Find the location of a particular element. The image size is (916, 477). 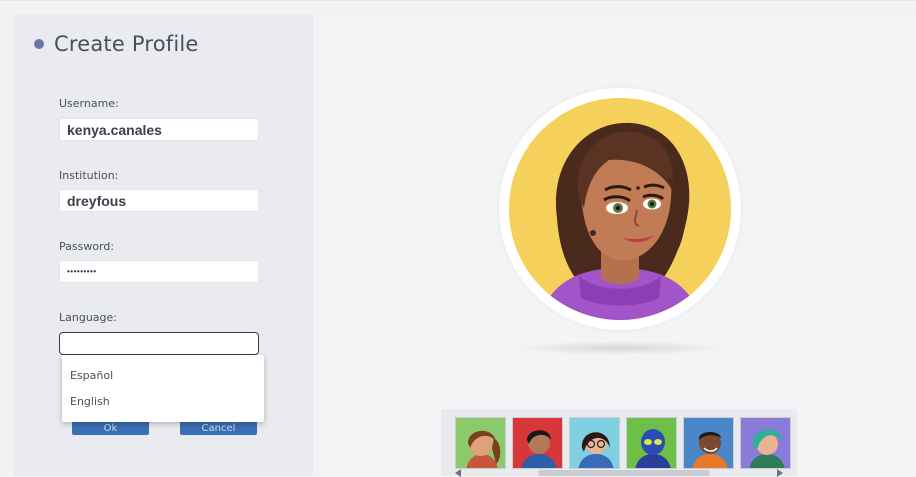

language-option-espanol: Español is located at coordinates (91, 375).